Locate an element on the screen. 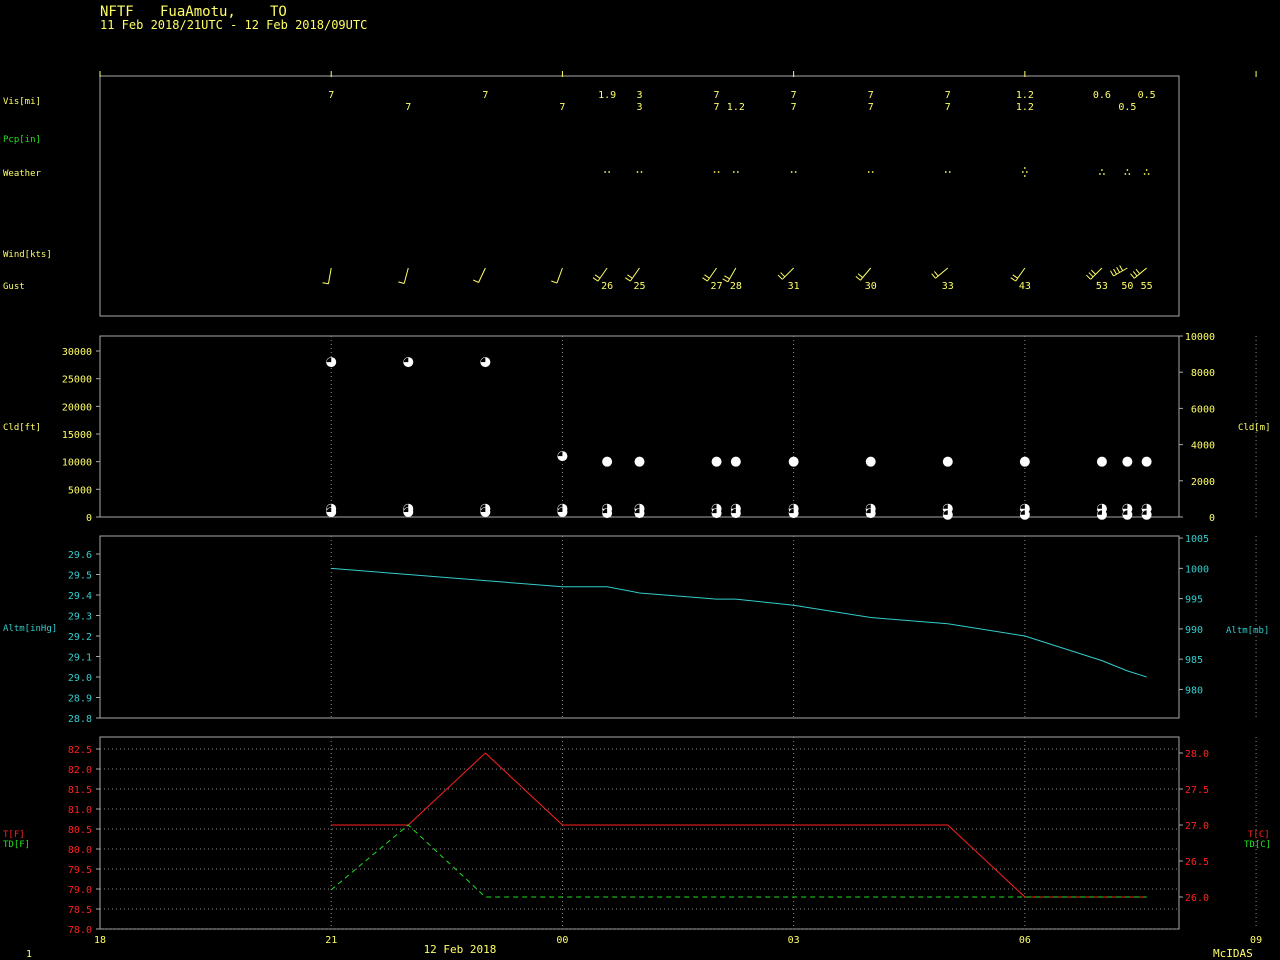 Image resolution: width=1280 pixels, height=960 pixels. dewpoint-c-ylabel: TD[C] is located at coordinates (1257, 845).